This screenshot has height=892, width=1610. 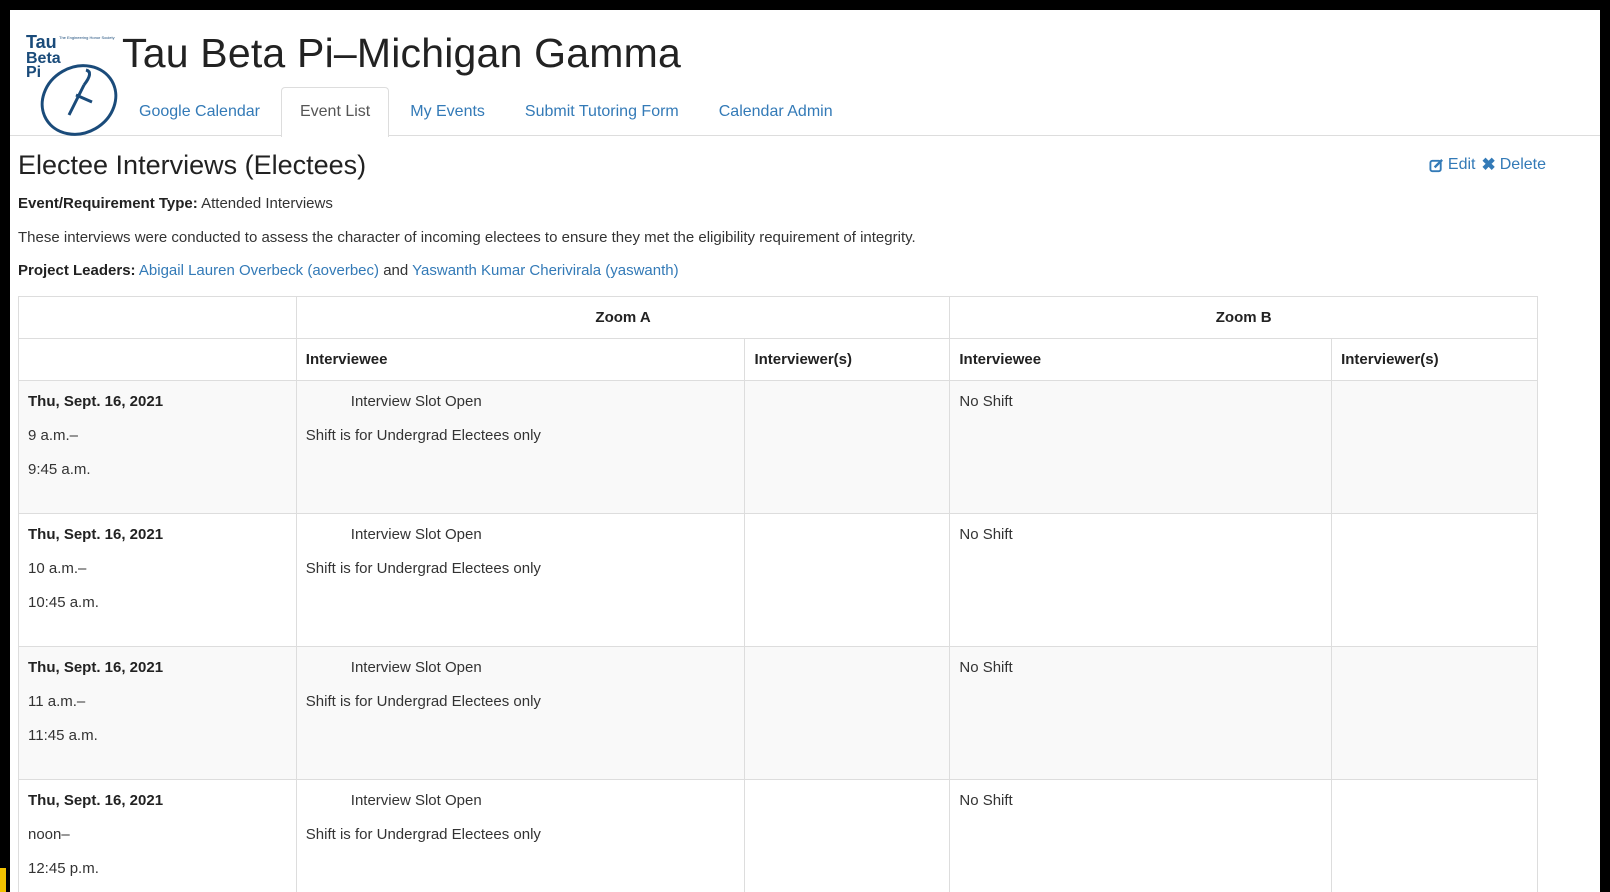 What do you see at coordinates (447, 111) in the screenshot?
I see `tab-my-events: My Events` at bounding box center [447, 111].